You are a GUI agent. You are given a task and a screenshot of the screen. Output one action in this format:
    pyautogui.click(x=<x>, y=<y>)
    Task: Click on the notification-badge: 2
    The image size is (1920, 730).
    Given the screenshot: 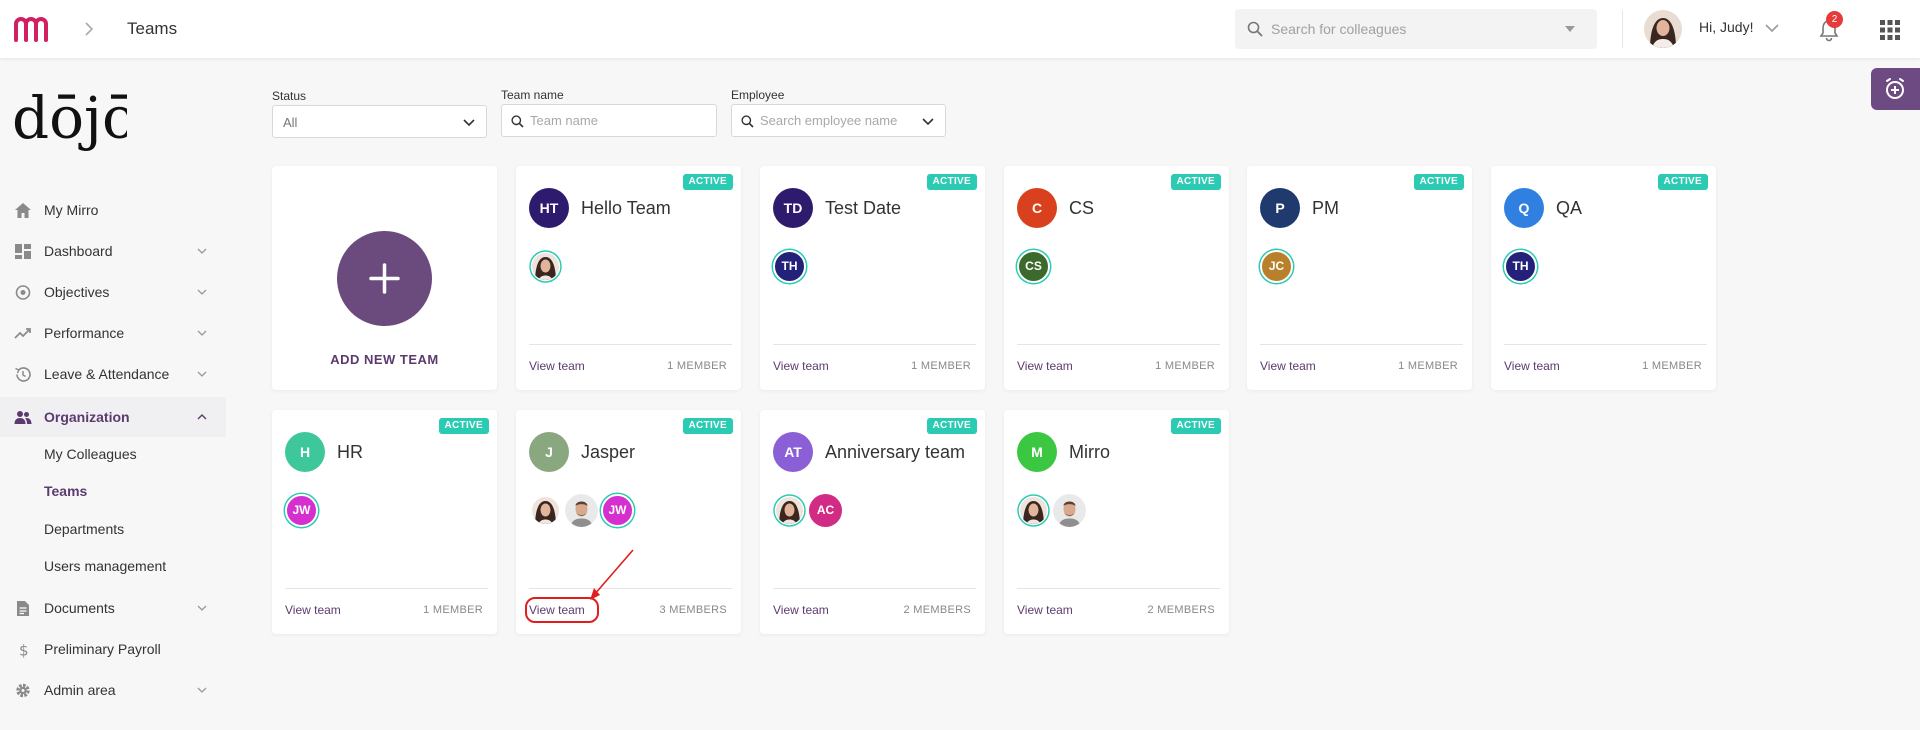 What is the action you would take?
    pyautogui.click(x=1834, y=19)
    